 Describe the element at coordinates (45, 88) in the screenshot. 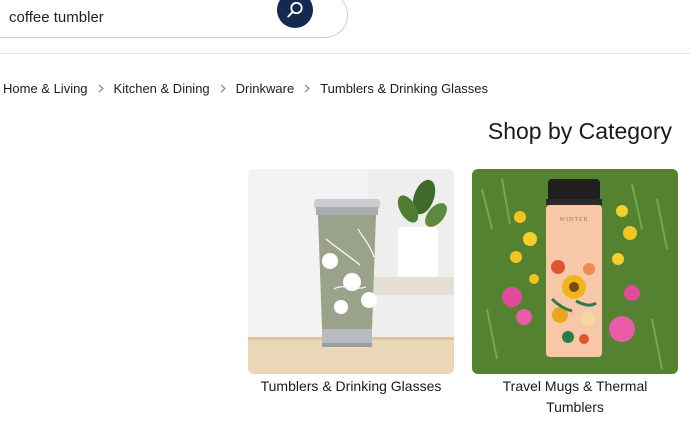

I see `breadcrumb-home-living: Home & Living` at that location.